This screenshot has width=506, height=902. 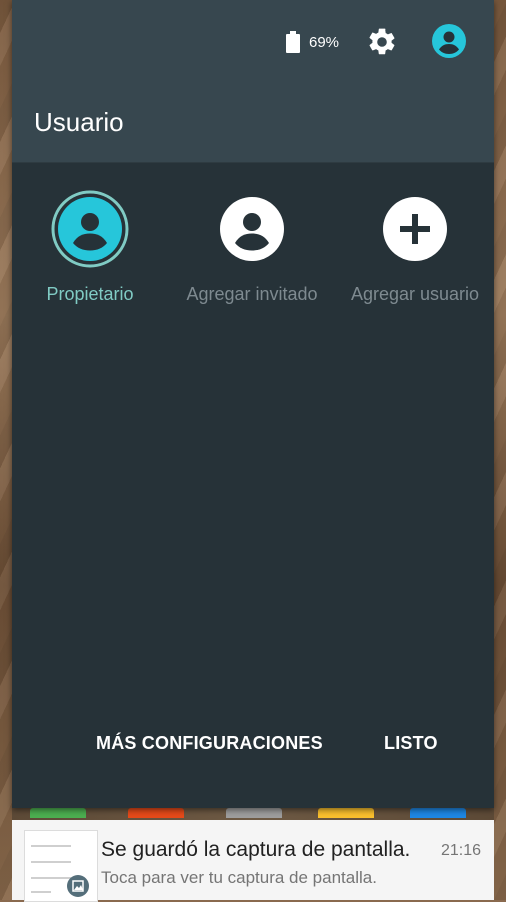 I want to click on gear-icon, so click(x=382, y=42).